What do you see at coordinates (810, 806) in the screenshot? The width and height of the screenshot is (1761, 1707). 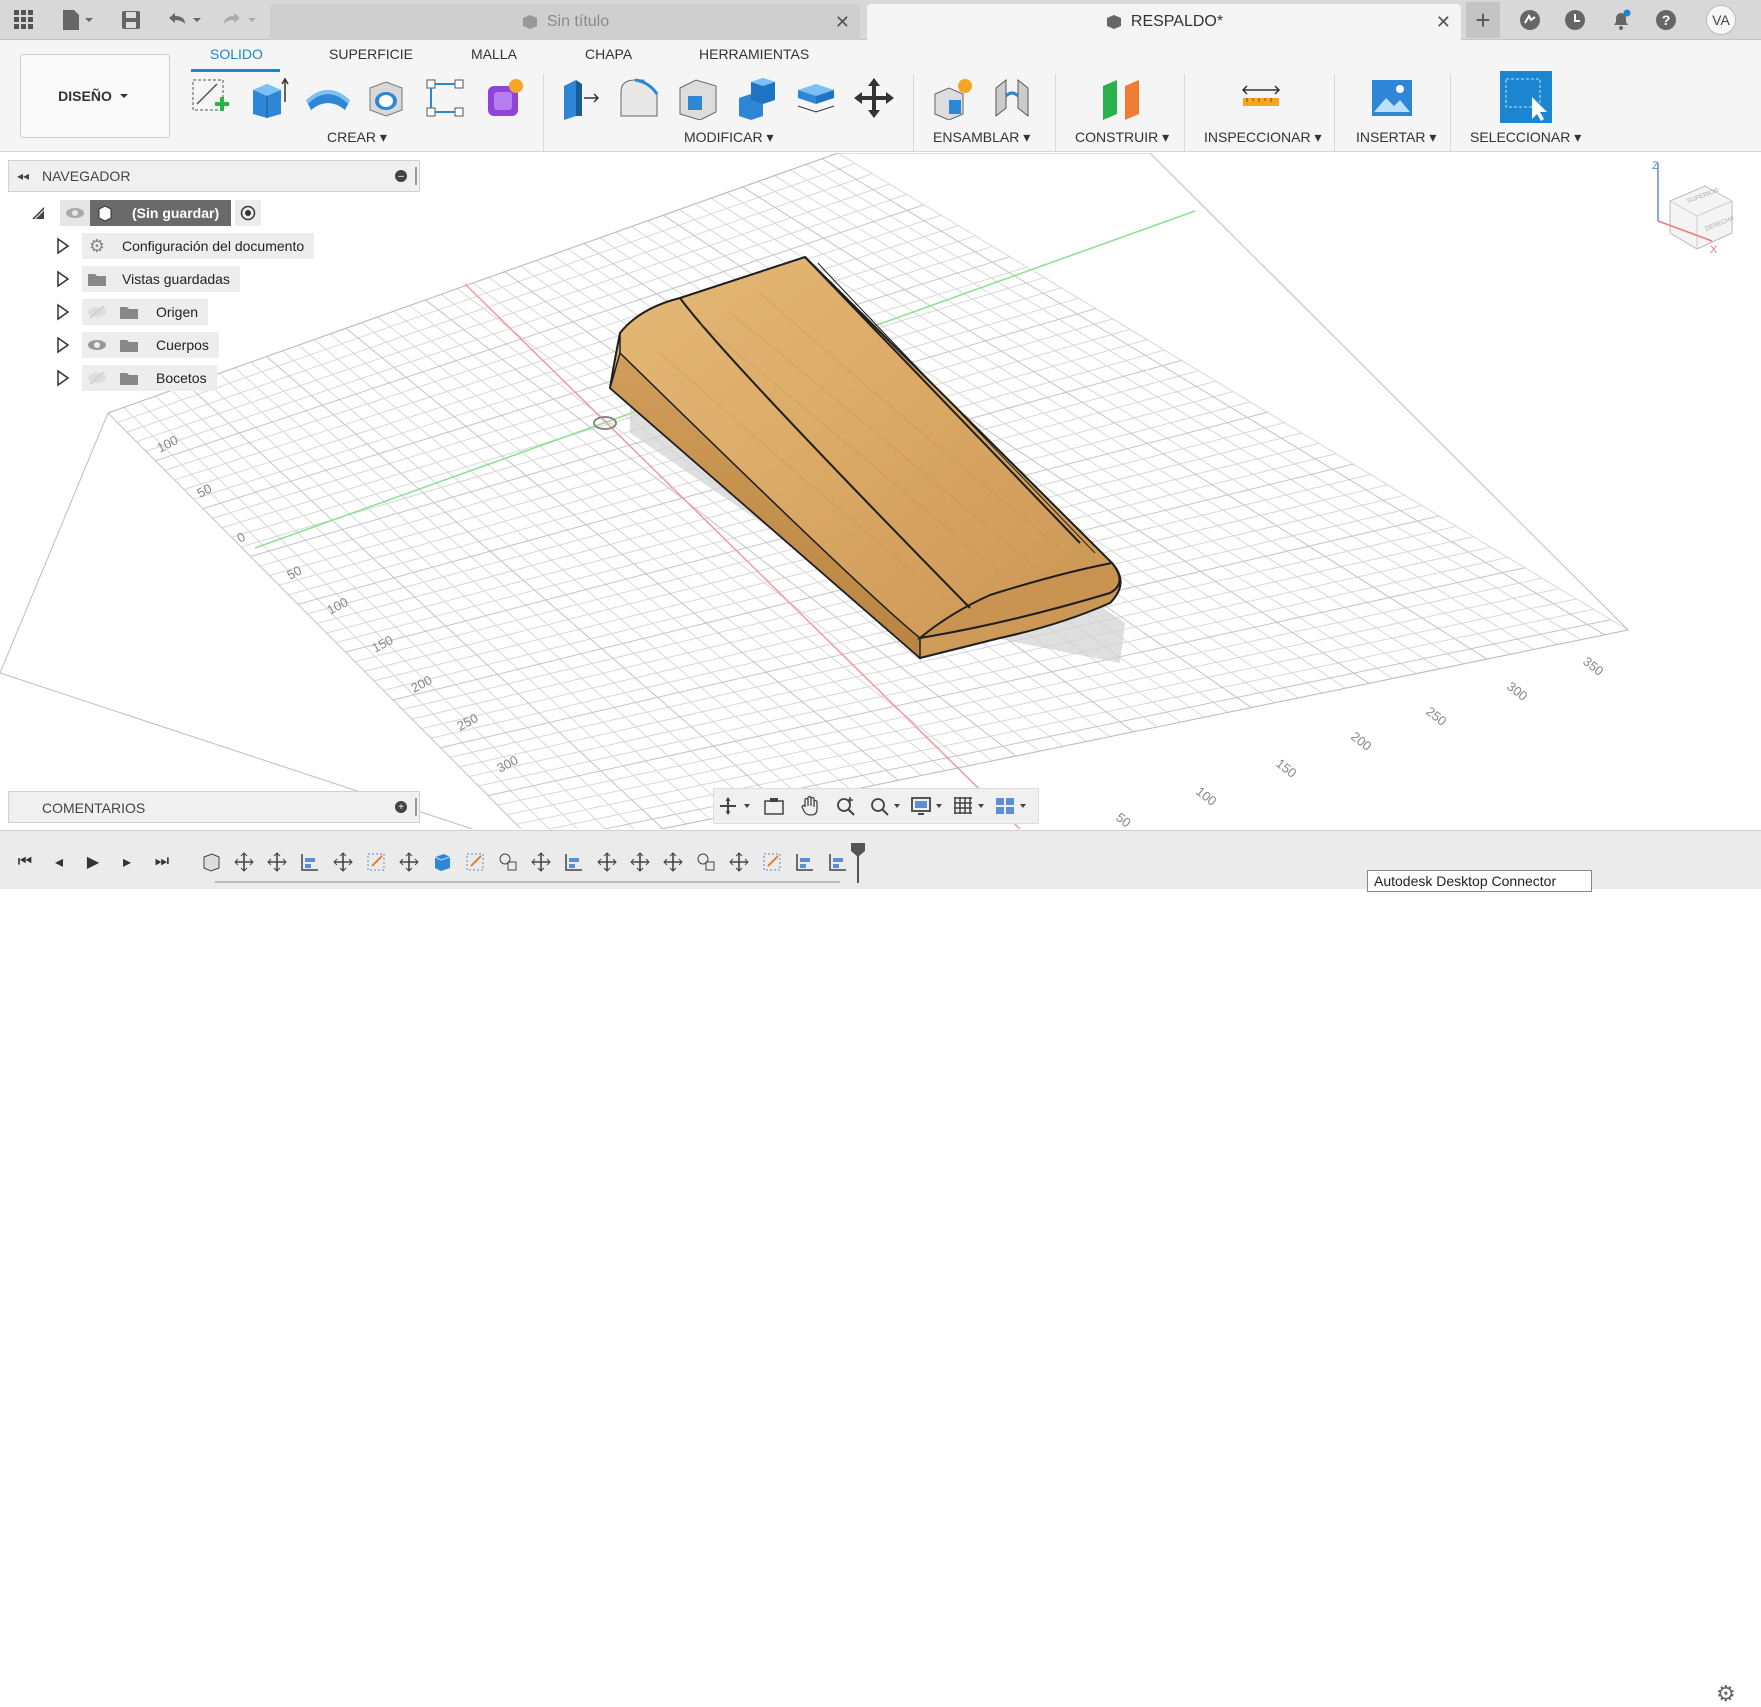 I see `pan-hand-icon` at bounding box center [810, 806].